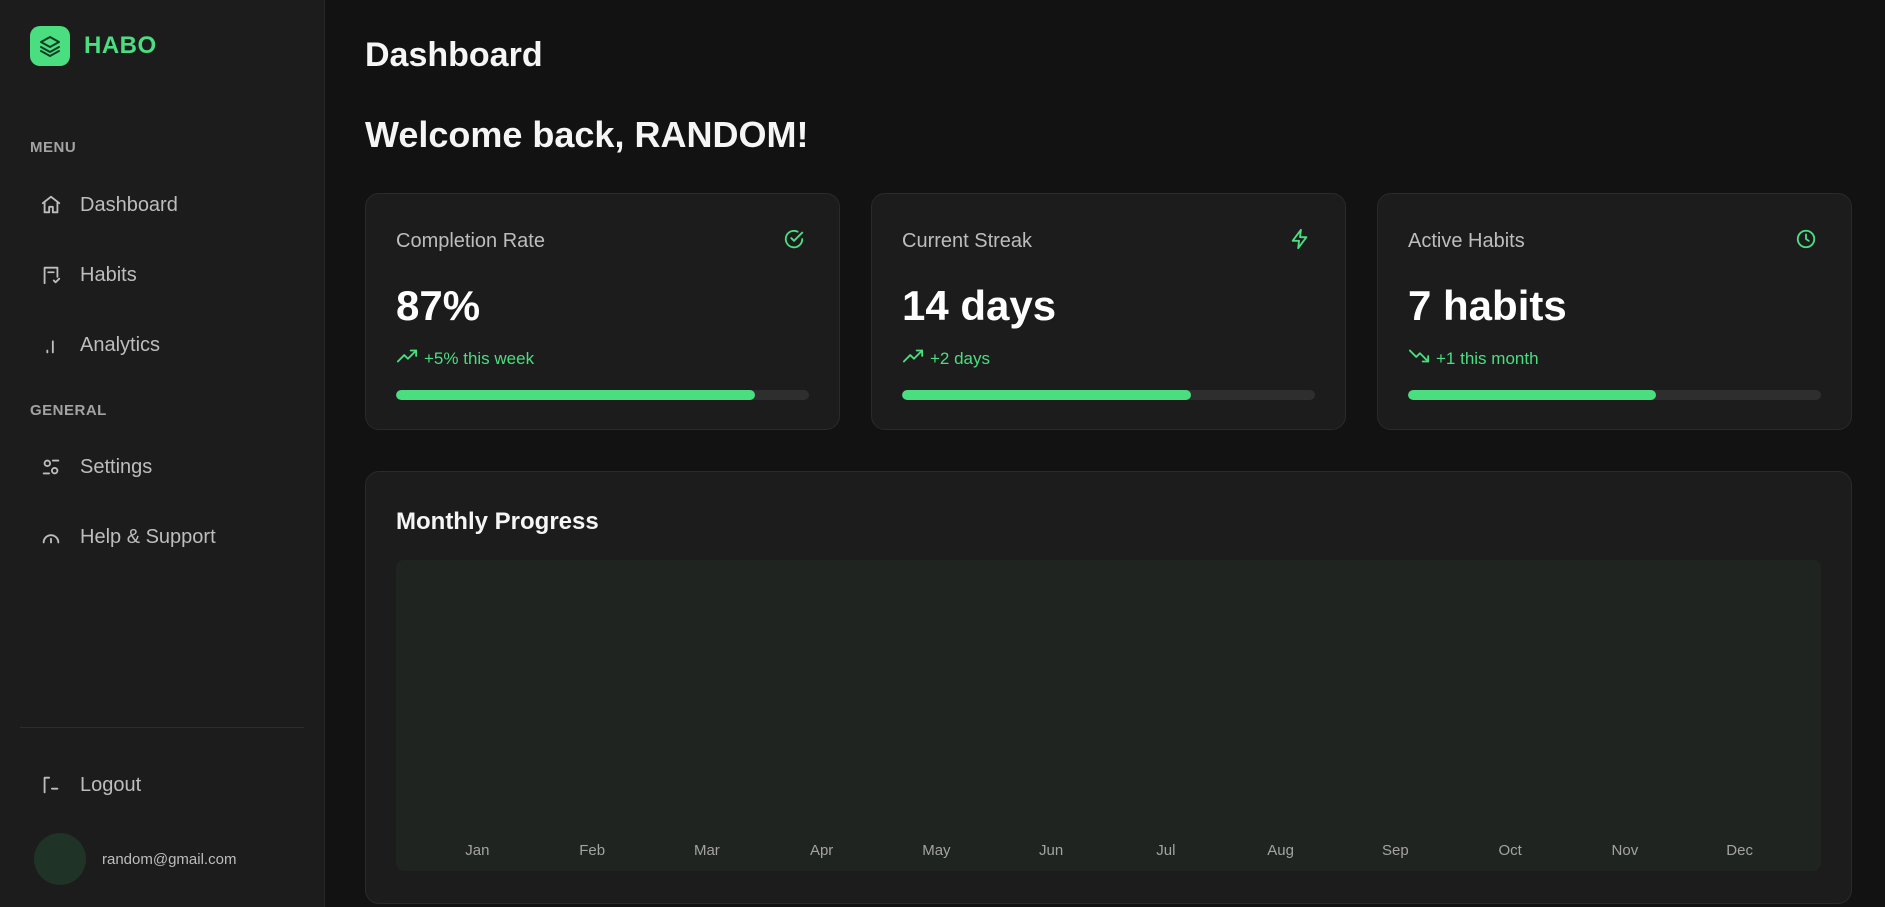  I want to click on stat-trend-text: +1 this month, so click(1487, 358).